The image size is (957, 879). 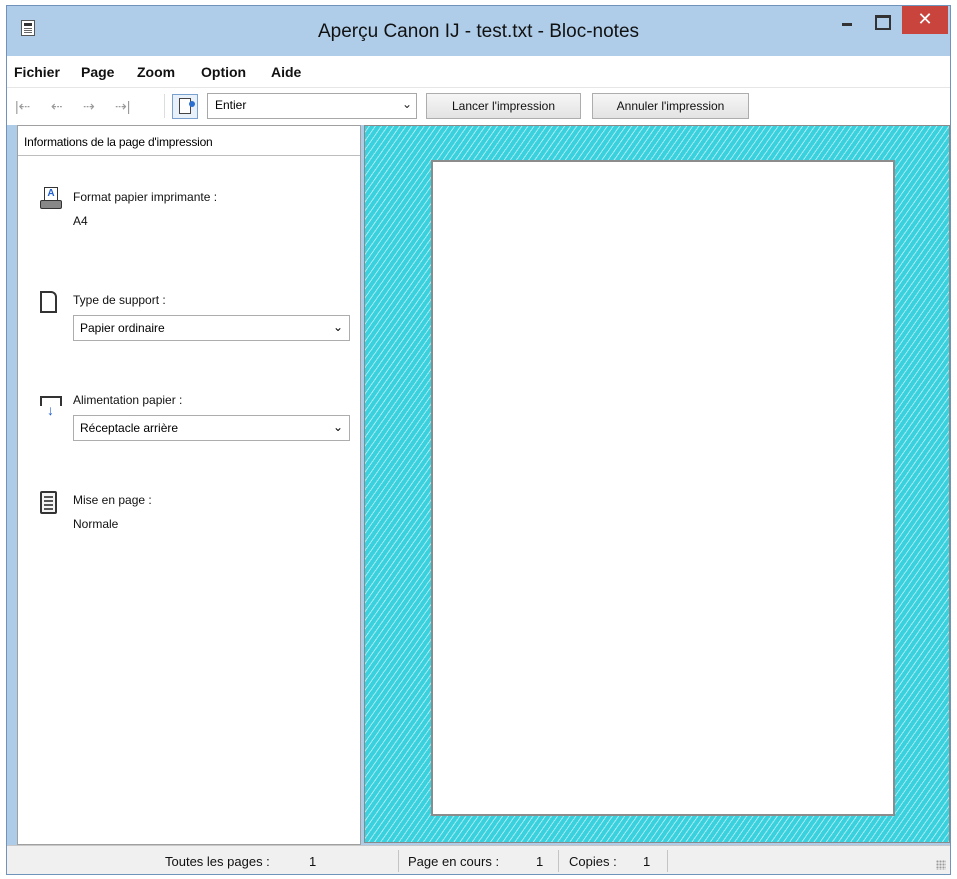 I want to click on first-page-icon: |⇠, so click(x=22, y=106).